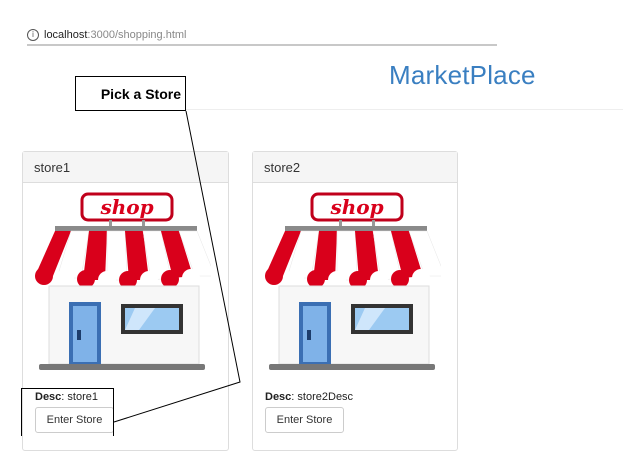 This screenshot has height=451, width=623. Describe the element at coordinates (262, 35) in the screenshot. I see `address-bar: i localhost:3000/shopping.html` at that location.